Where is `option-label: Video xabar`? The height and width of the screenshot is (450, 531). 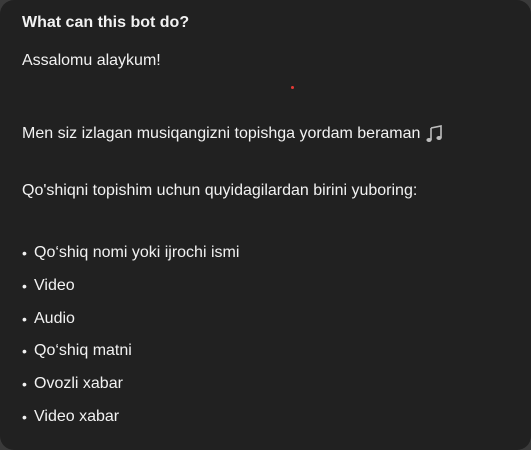
option-label: Video xabar is located at coordinates (77, 416).